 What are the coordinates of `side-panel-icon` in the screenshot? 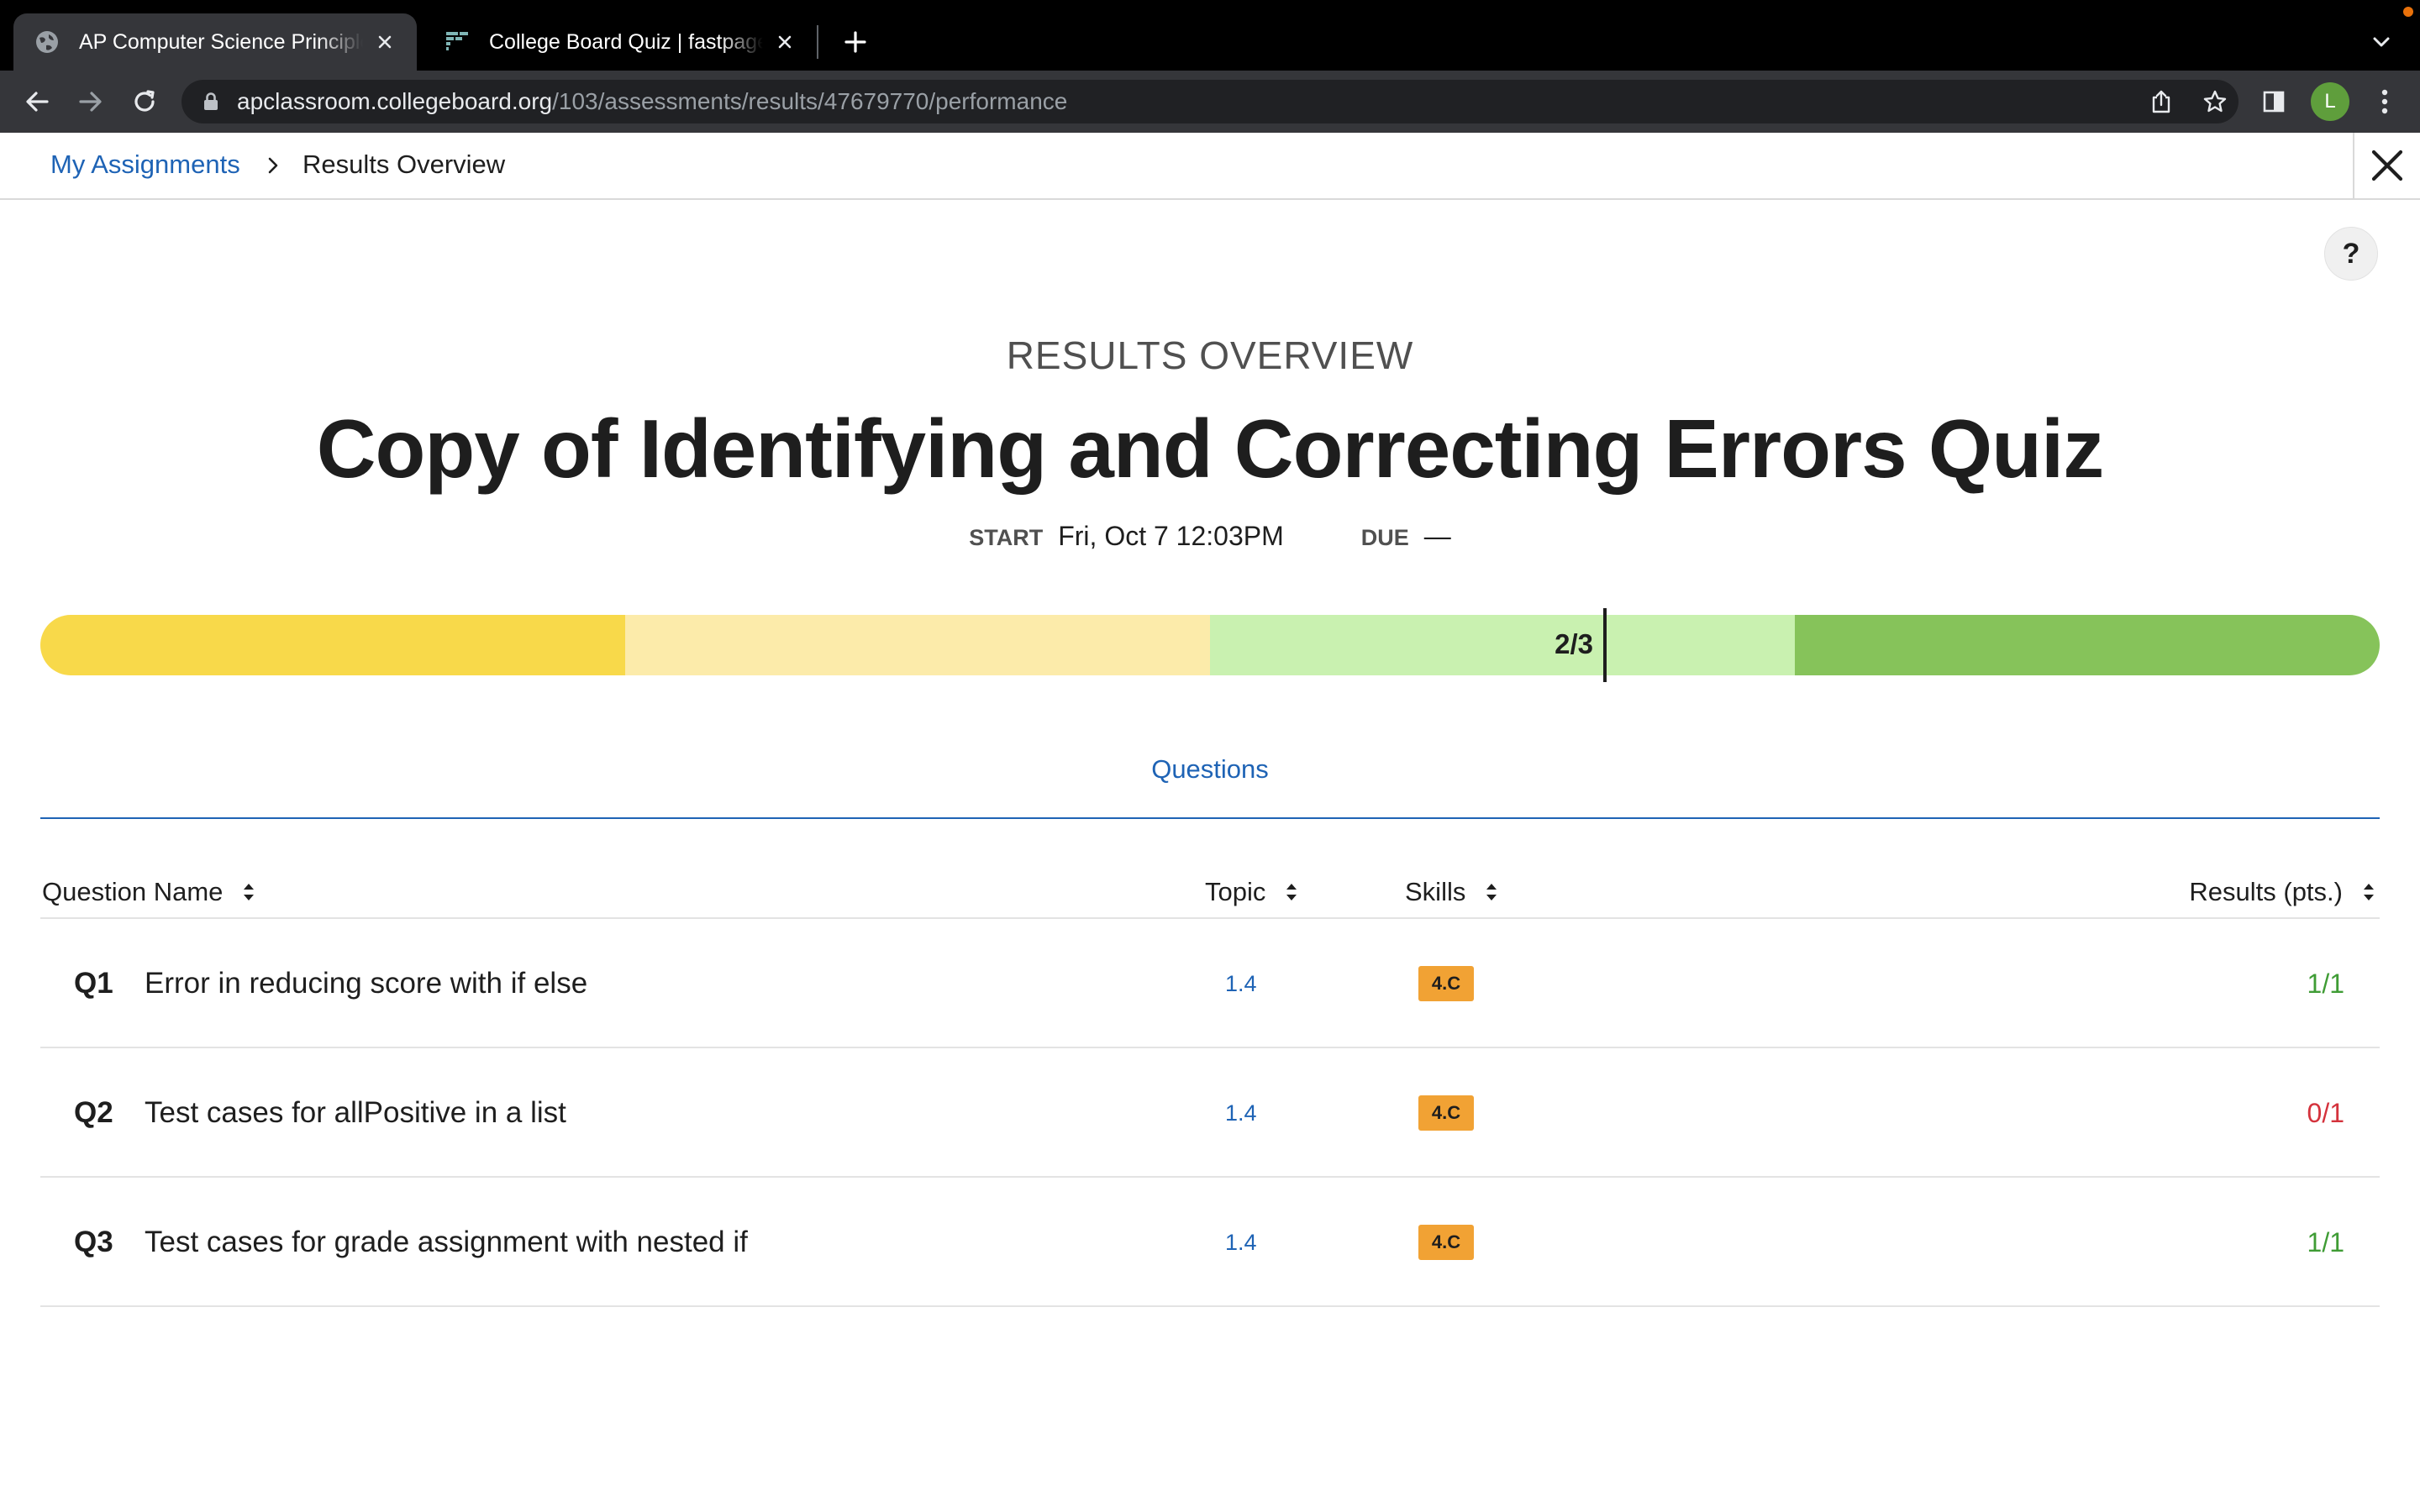 It's located at (2274, 101).